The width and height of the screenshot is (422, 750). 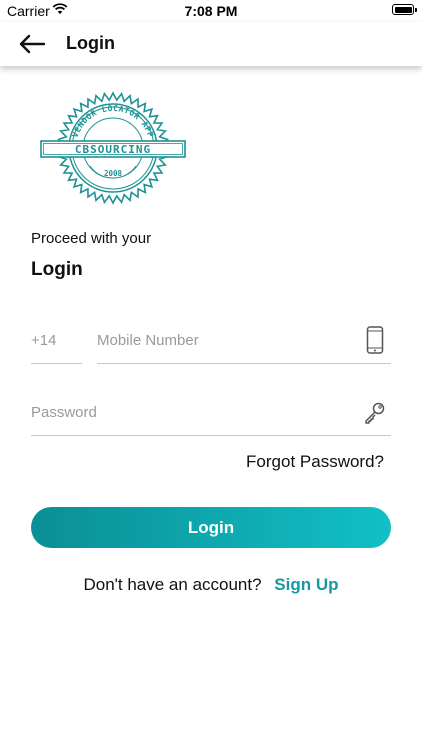 What do you see at coordinates (315, 462) in the screenshot?
I see `forgot-password-link: Forgot Password?` at bounding box center [315, 462].